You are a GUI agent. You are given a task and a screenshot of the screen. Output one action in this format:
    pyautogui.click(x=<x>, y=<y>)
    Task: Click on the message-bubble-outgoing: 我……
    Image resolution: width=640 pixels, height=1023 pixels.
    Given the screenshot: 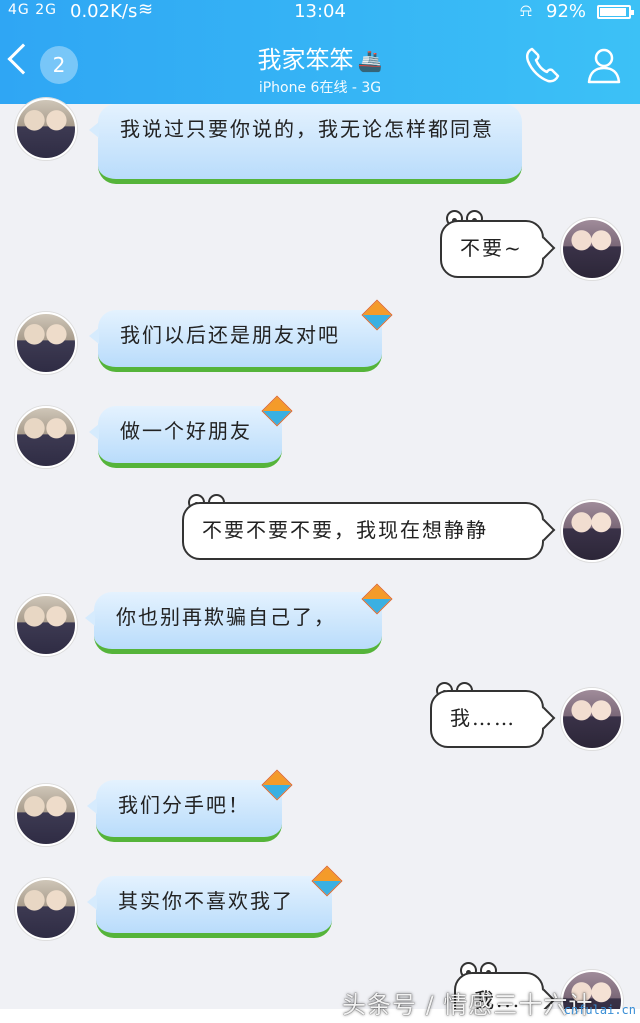 What is the action you would take?
    pyautogui.click(x=487, y=719)
    